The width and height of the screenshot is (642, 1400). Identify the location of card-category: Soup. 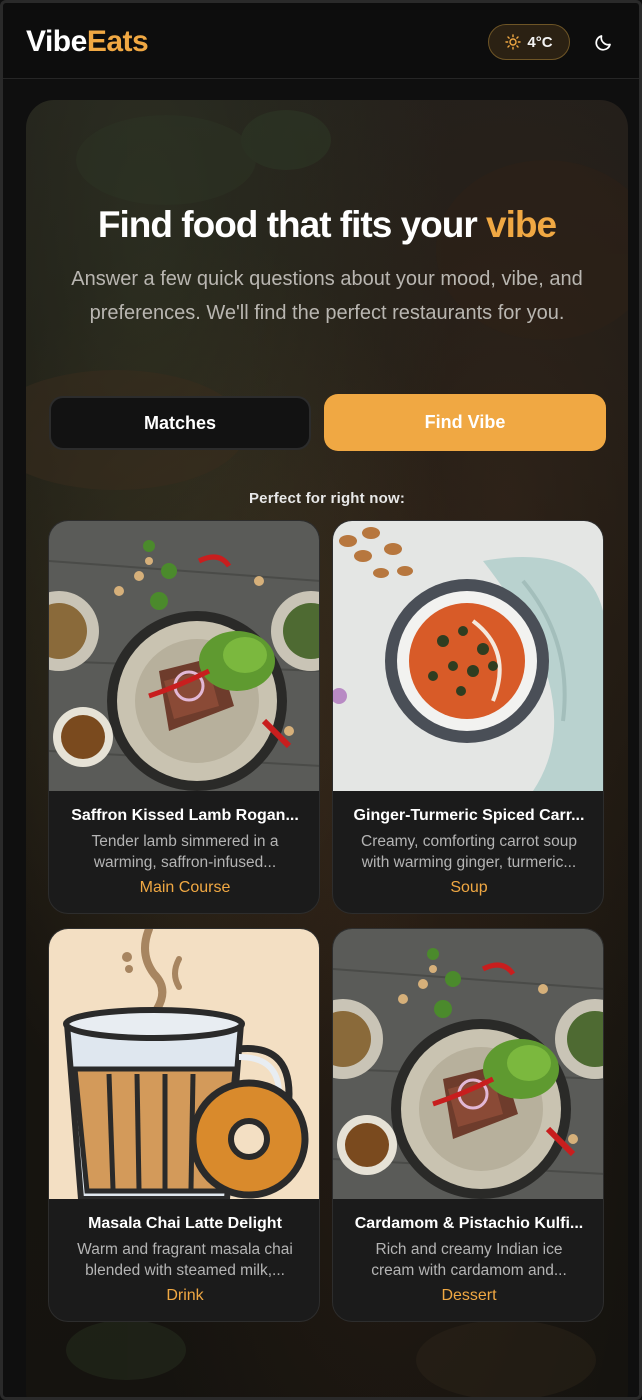
(469, 887).